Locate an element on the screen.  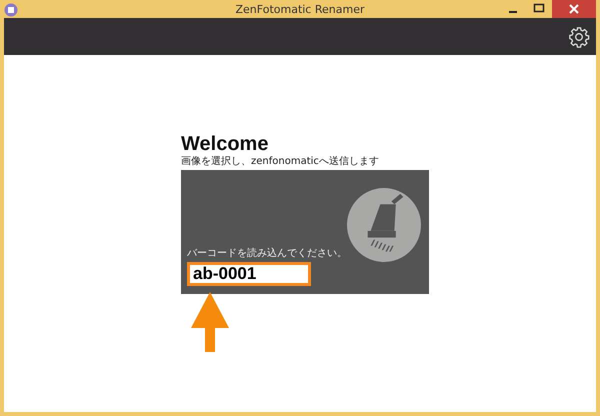
settings-icon is located at coordinates (579, 37).